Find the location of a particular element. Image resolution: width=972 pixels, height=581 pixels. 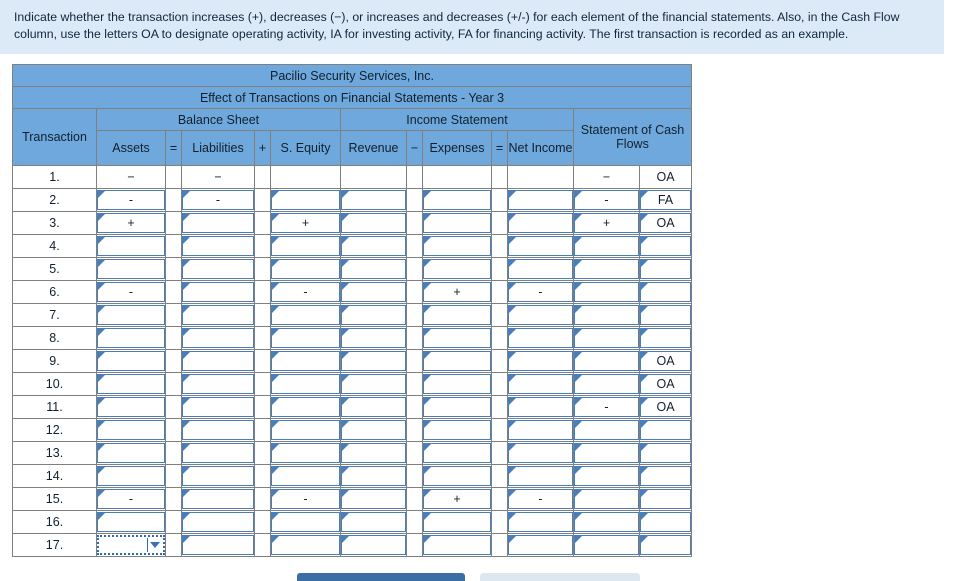

select-assets: - is located at coordinates (131, 292).